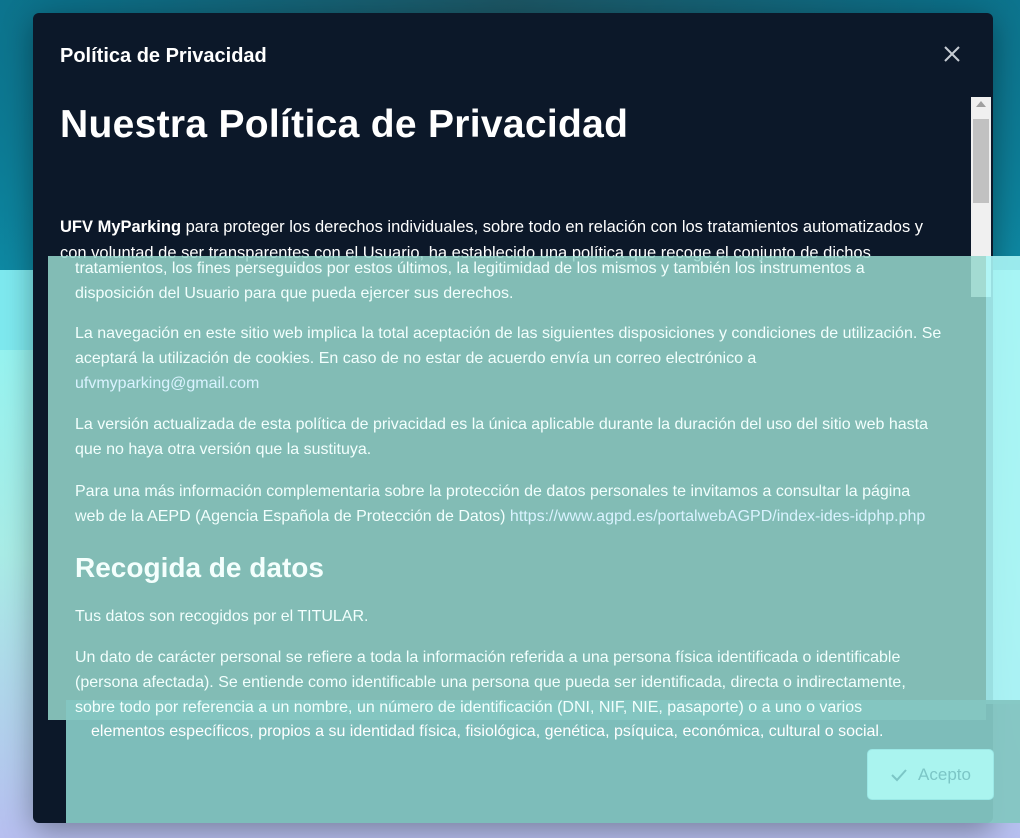 The width and height of the screenshot is (1020, 838). What do you see at coordinates (199, 567) in the screenshot?
I see `section-heading: Recogida de datos` at bounding box center [199, 567].